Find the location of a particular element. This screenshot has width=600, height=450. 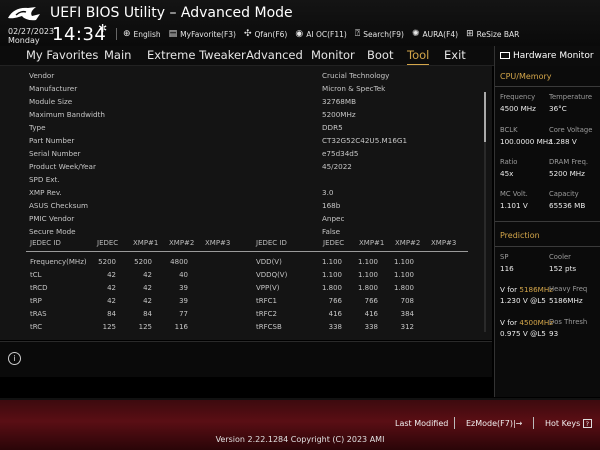

hm-label-mc-volt: MC Volt. is located at coordinates (514, 194).